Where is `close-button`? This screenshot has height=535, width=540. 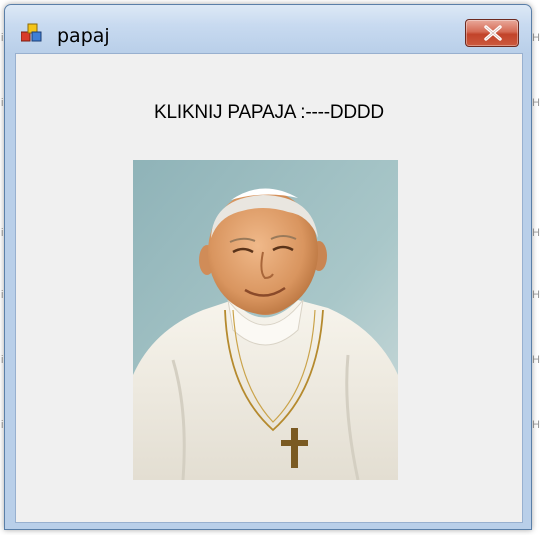
close-button is located at coordinates (492, 33).